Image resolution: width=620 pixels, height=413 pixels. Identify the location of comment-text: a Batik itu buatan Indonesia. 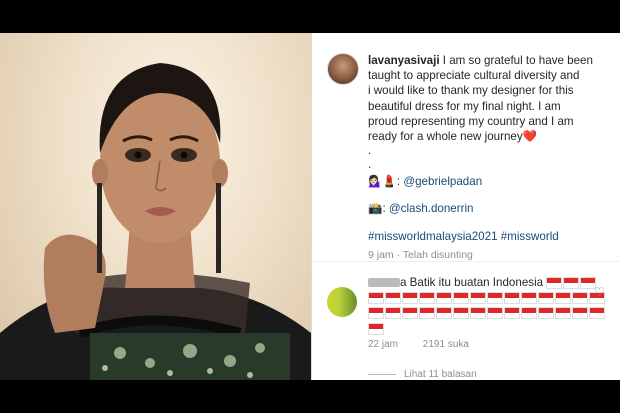
(472, 282).